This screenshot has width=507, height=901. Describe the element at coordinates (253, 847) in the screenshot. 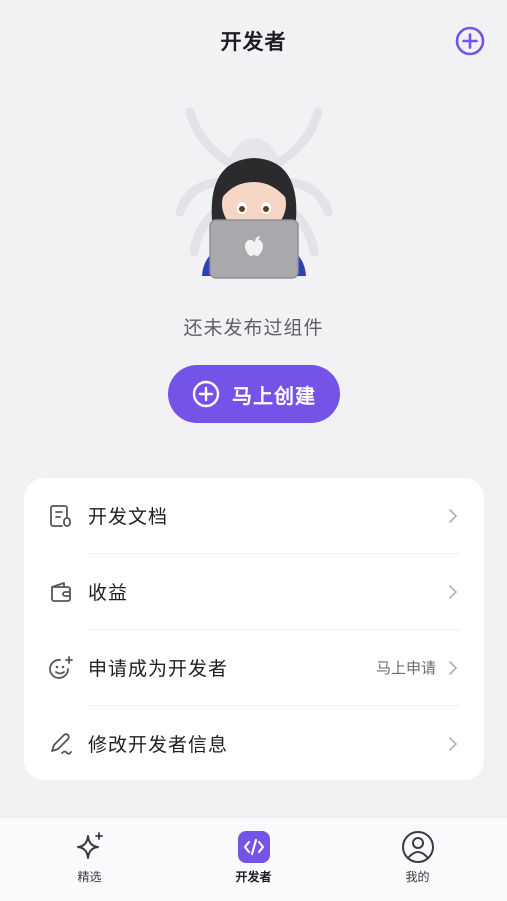

I see `code-icon` at that location.